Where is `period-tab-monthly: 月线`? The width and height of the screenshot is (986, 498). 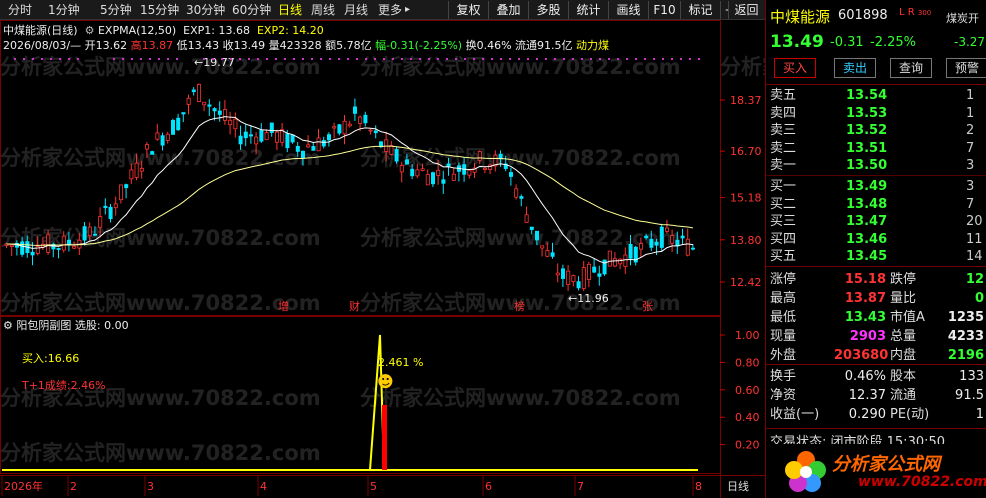 period-tab-monthly: 月线 is located at coordinates (356, 10).